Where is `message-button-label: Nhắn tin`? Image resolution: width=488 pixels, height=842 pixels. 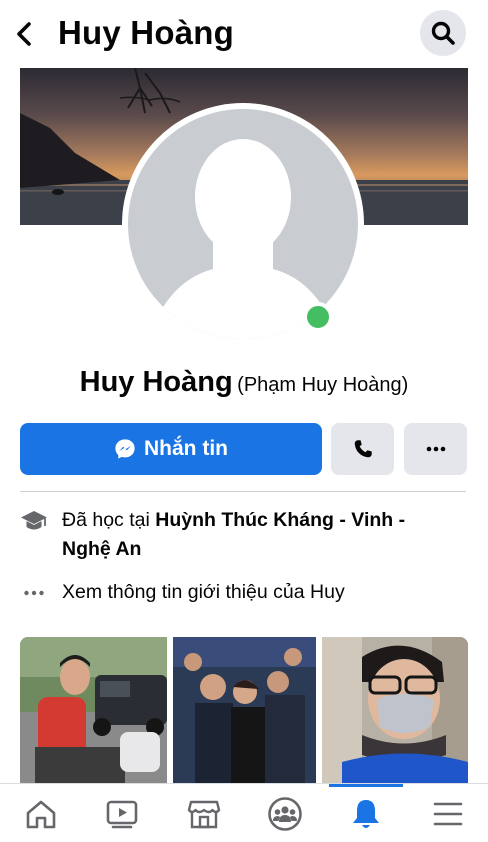 message-button-label: Nhắn tin is located at coordinates (186, 448).